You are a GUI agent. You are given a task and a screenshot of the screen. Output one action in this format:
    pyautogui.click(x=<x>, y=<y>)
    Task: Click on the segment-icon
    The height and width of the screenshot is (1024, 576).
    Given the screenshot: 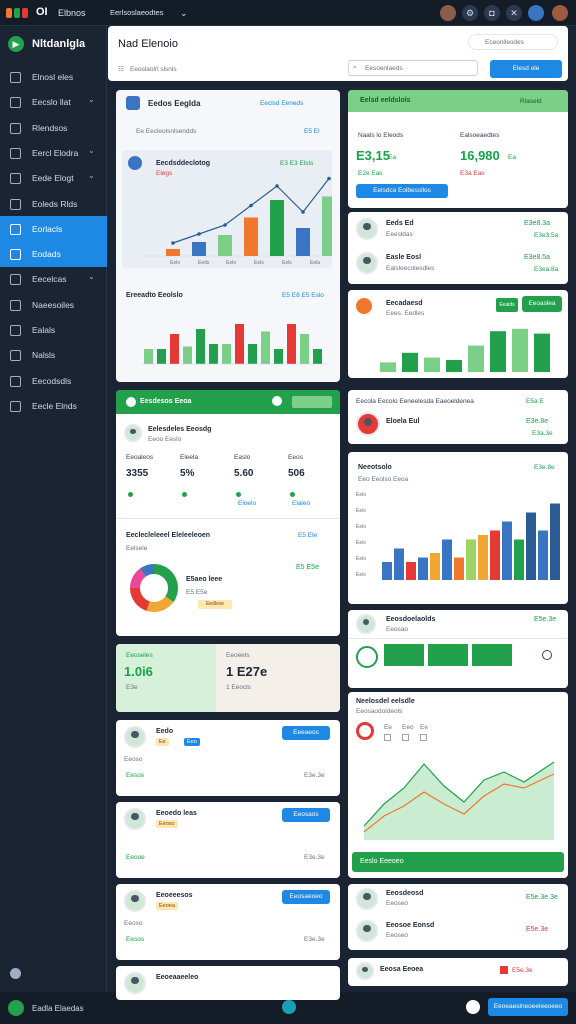 What is the action you would take?
    pyautogui.click(x=367, y=657)
    